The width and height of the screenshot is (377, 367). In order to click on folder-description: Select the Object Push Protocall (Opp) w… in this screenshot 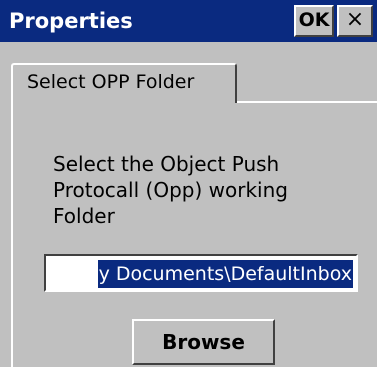, I will do `click(170, 190)`.